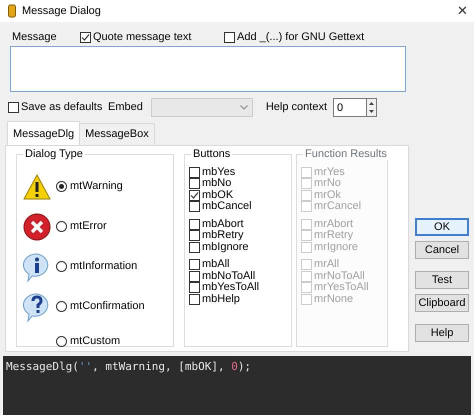 The image size is (474, 415). Describe the element at coordinates (219, 172) in the screenshot. I see `checkbox-label: mbYes` at that location.